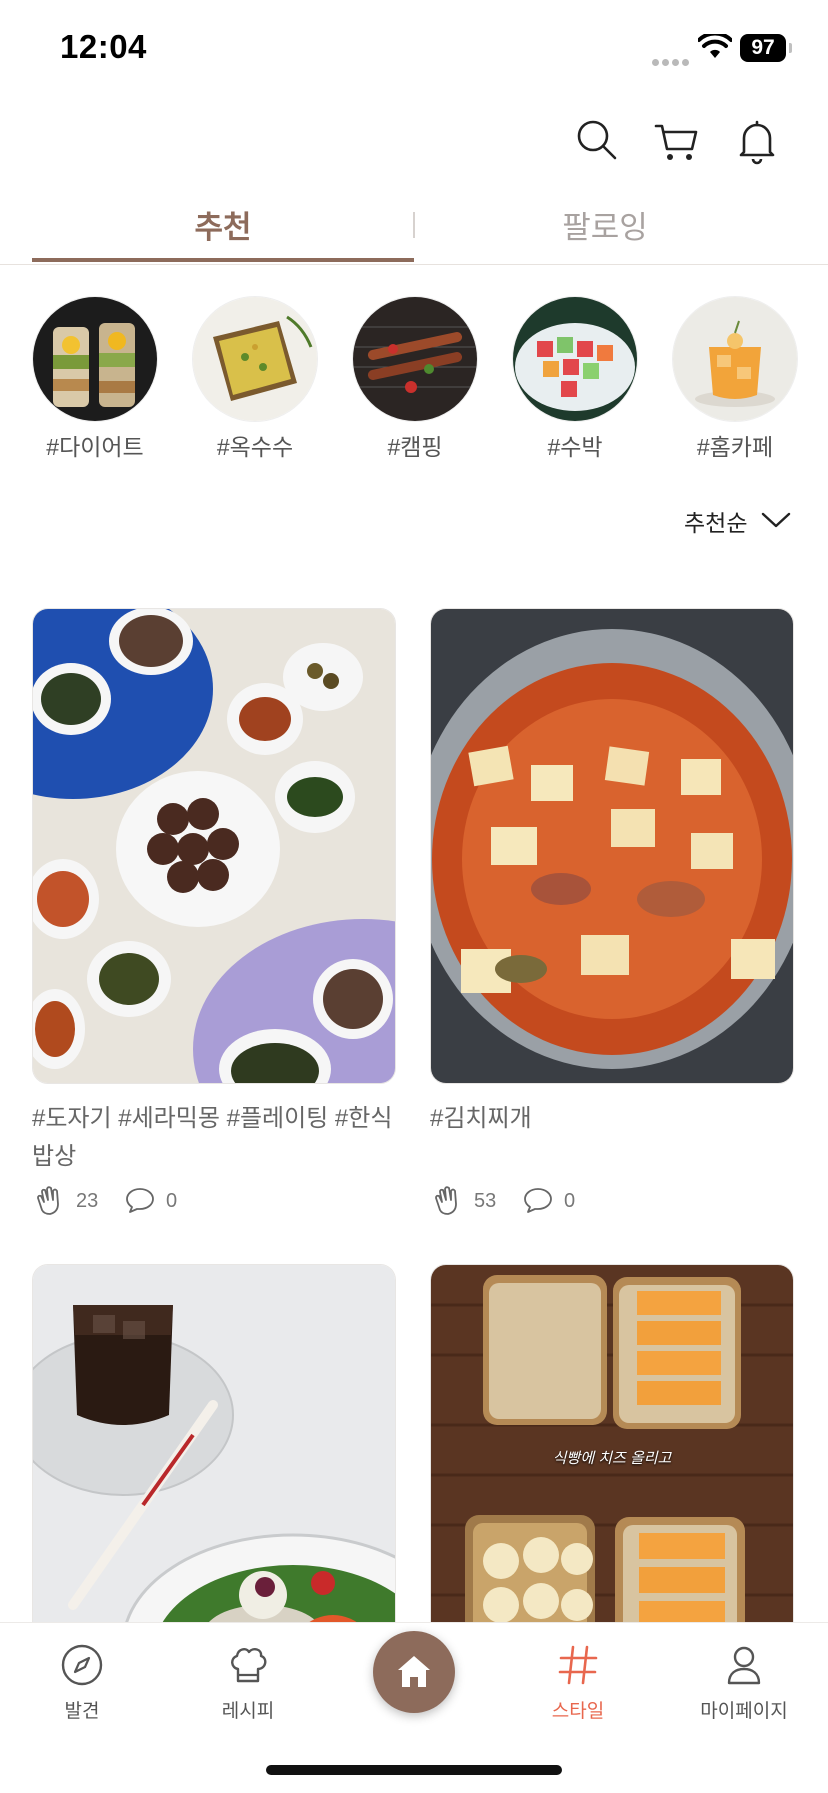 The image size is (828, 1793). I want to click on status-bar: 12:04 97, so click(414, 50).